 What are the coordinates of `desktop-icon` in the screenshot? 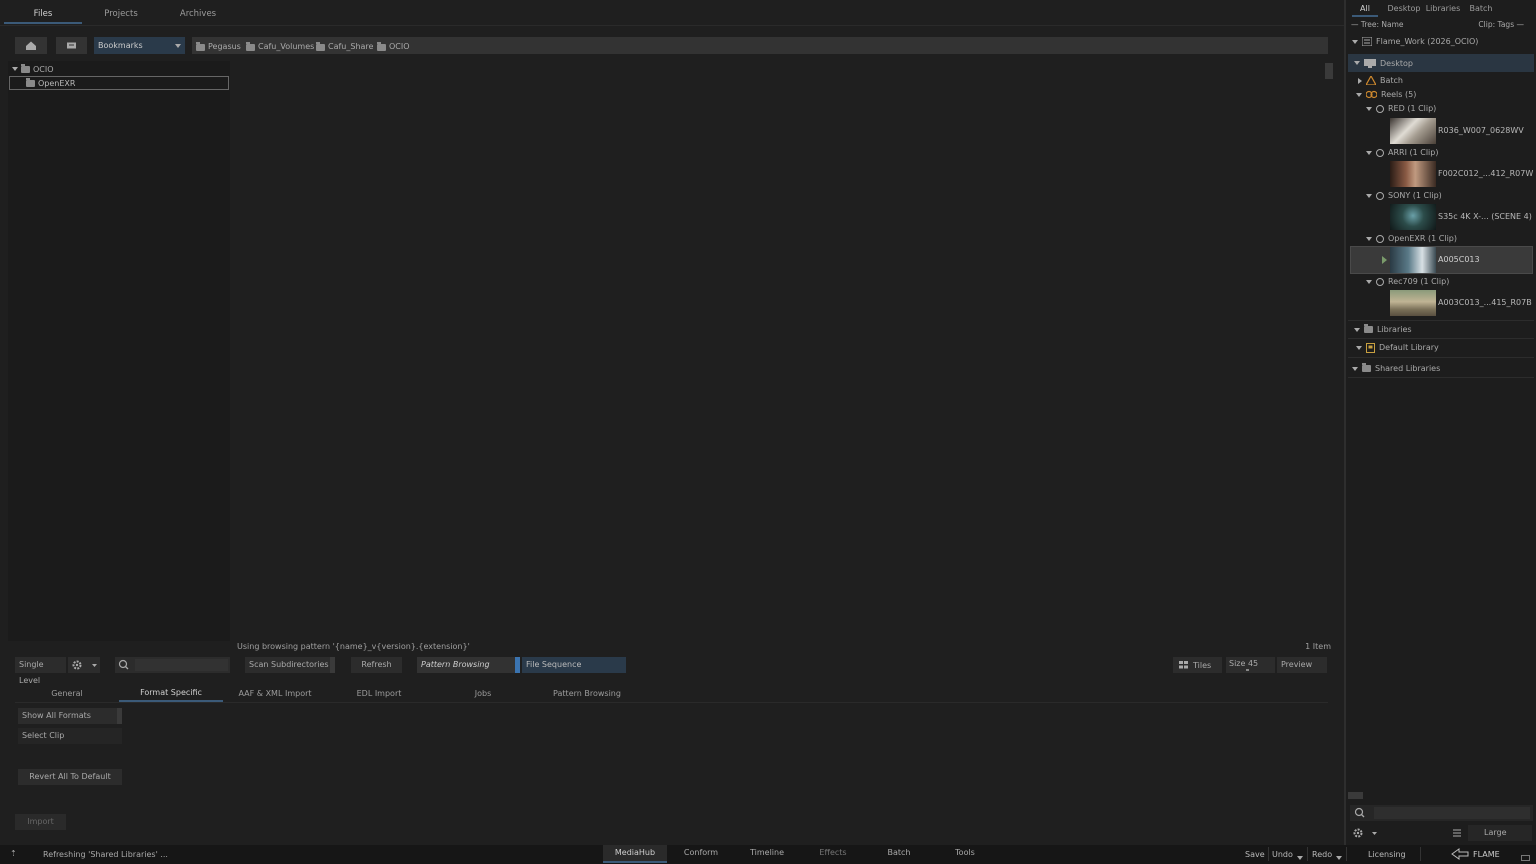 It's located at (1370, 63).